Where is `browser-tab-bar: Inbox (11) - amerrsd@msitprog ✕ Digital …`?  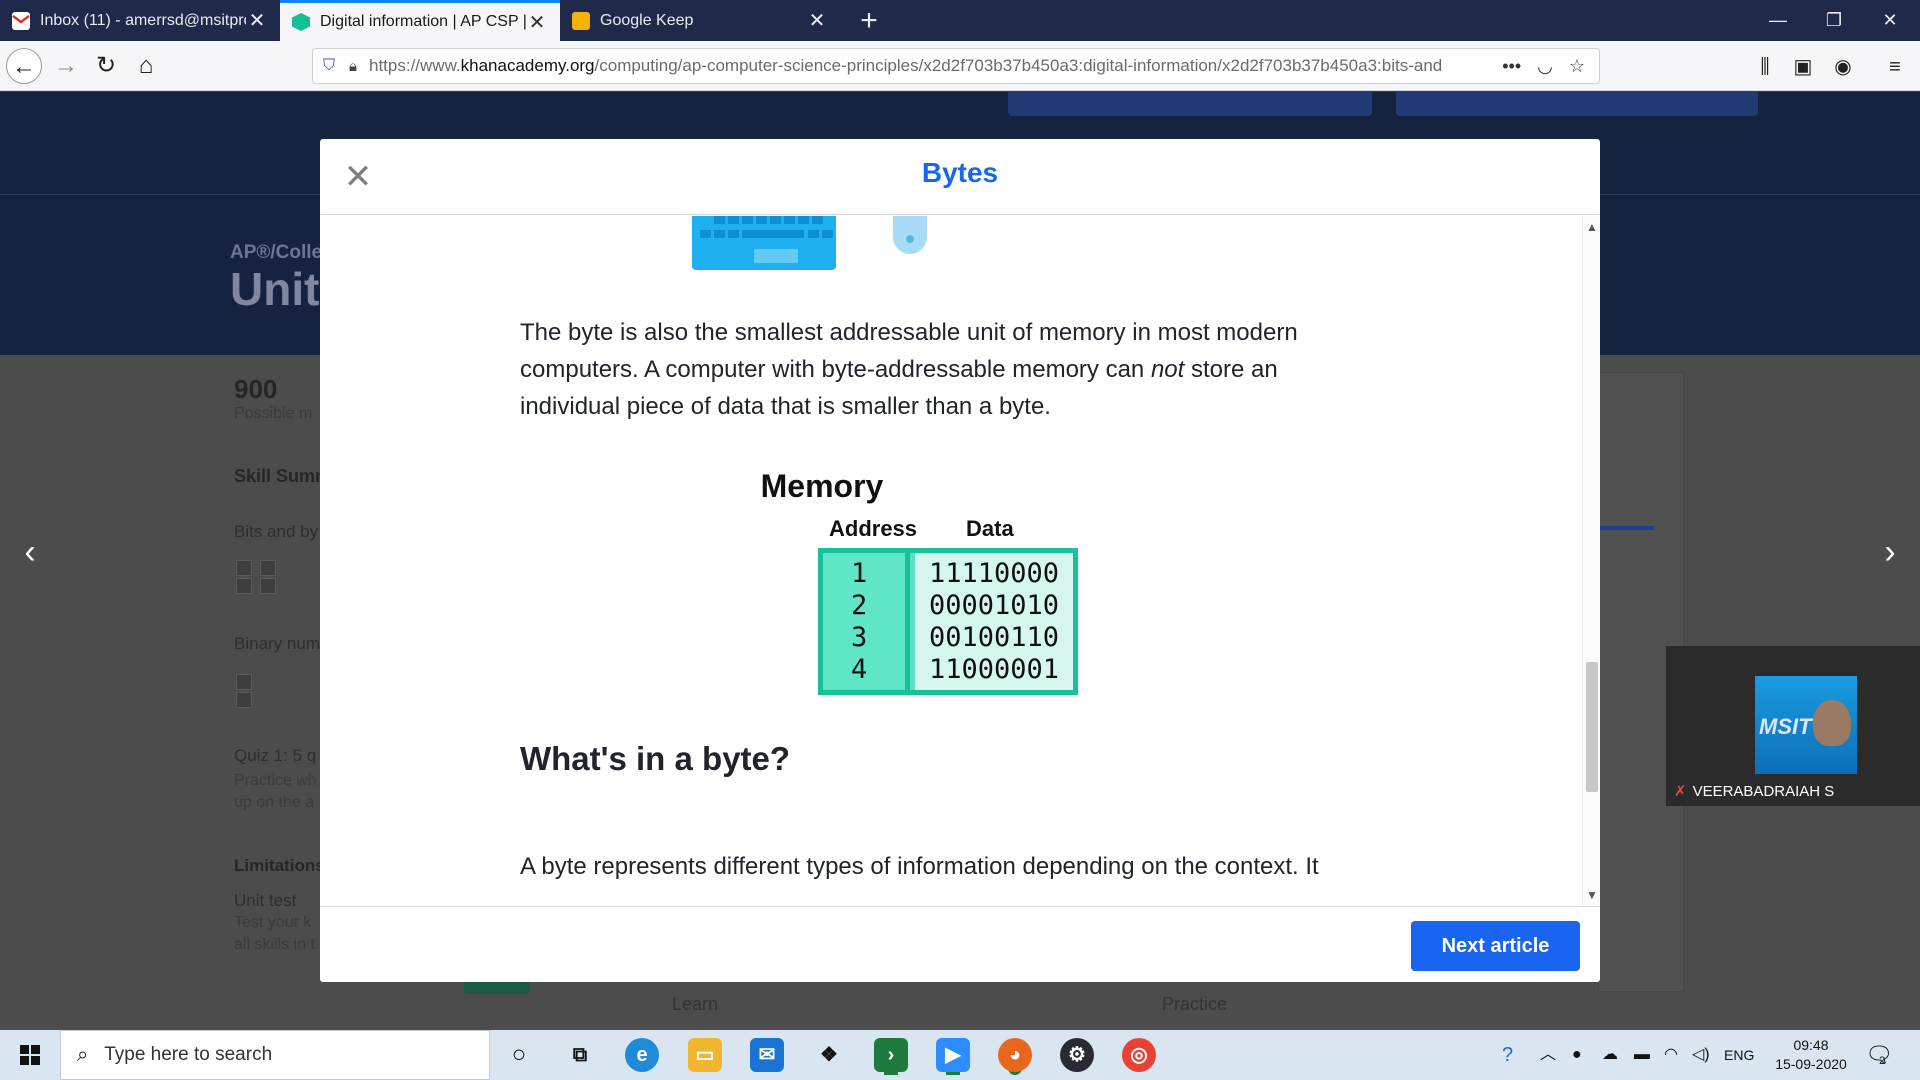 browser-tab-bar: Inbox (11) - amerrsd@msitprog ✕ Digital … is located at coordinates (960, 20).